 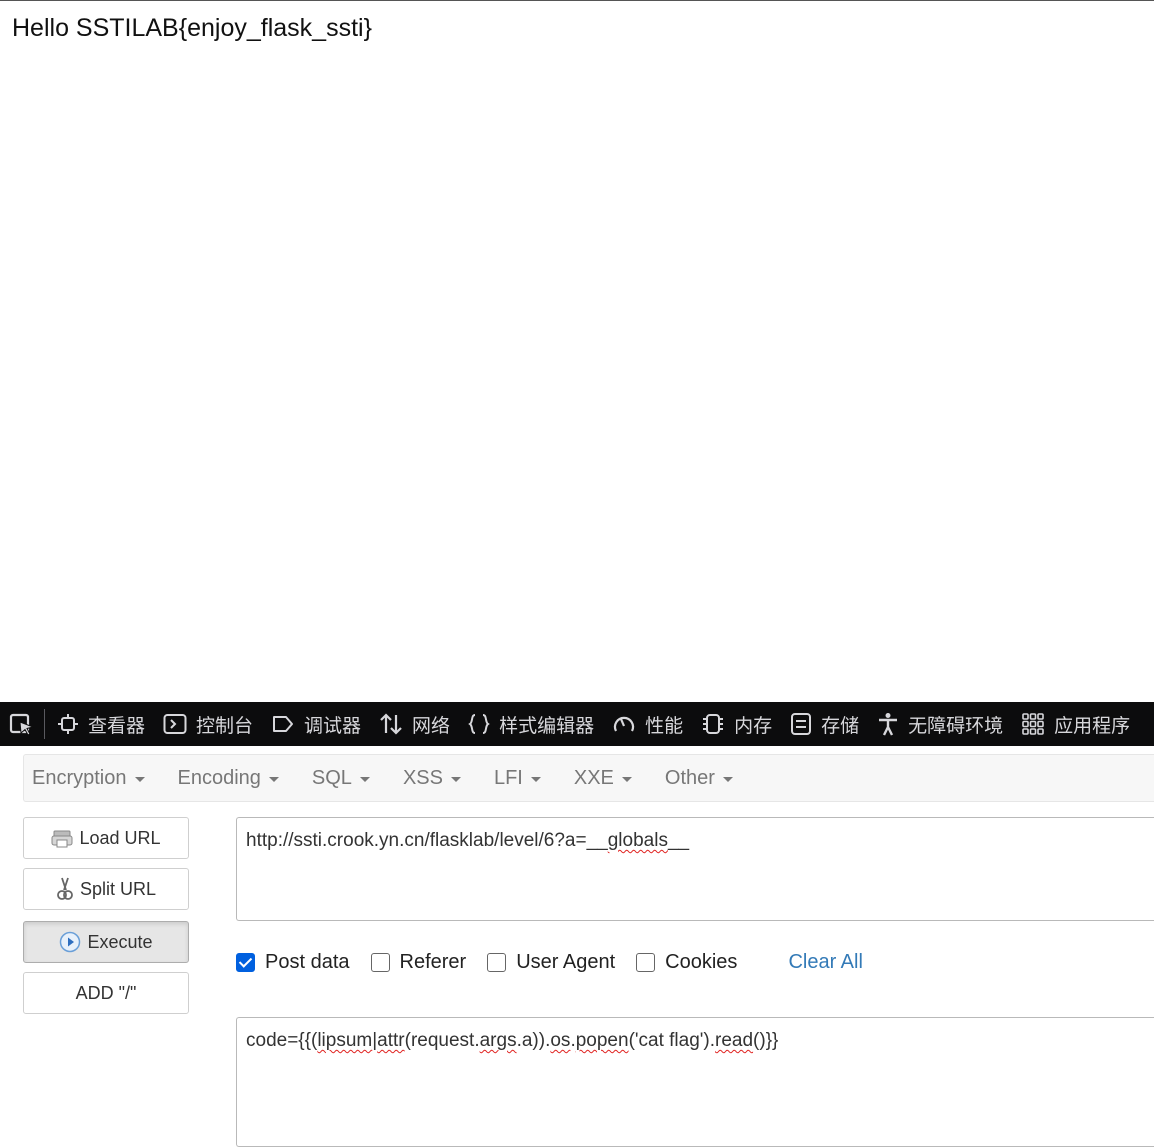 What do you see at coordinates (225, 725) in the screenshot?
I see `tab-label: 控制台` at bounding box center [225, 725].